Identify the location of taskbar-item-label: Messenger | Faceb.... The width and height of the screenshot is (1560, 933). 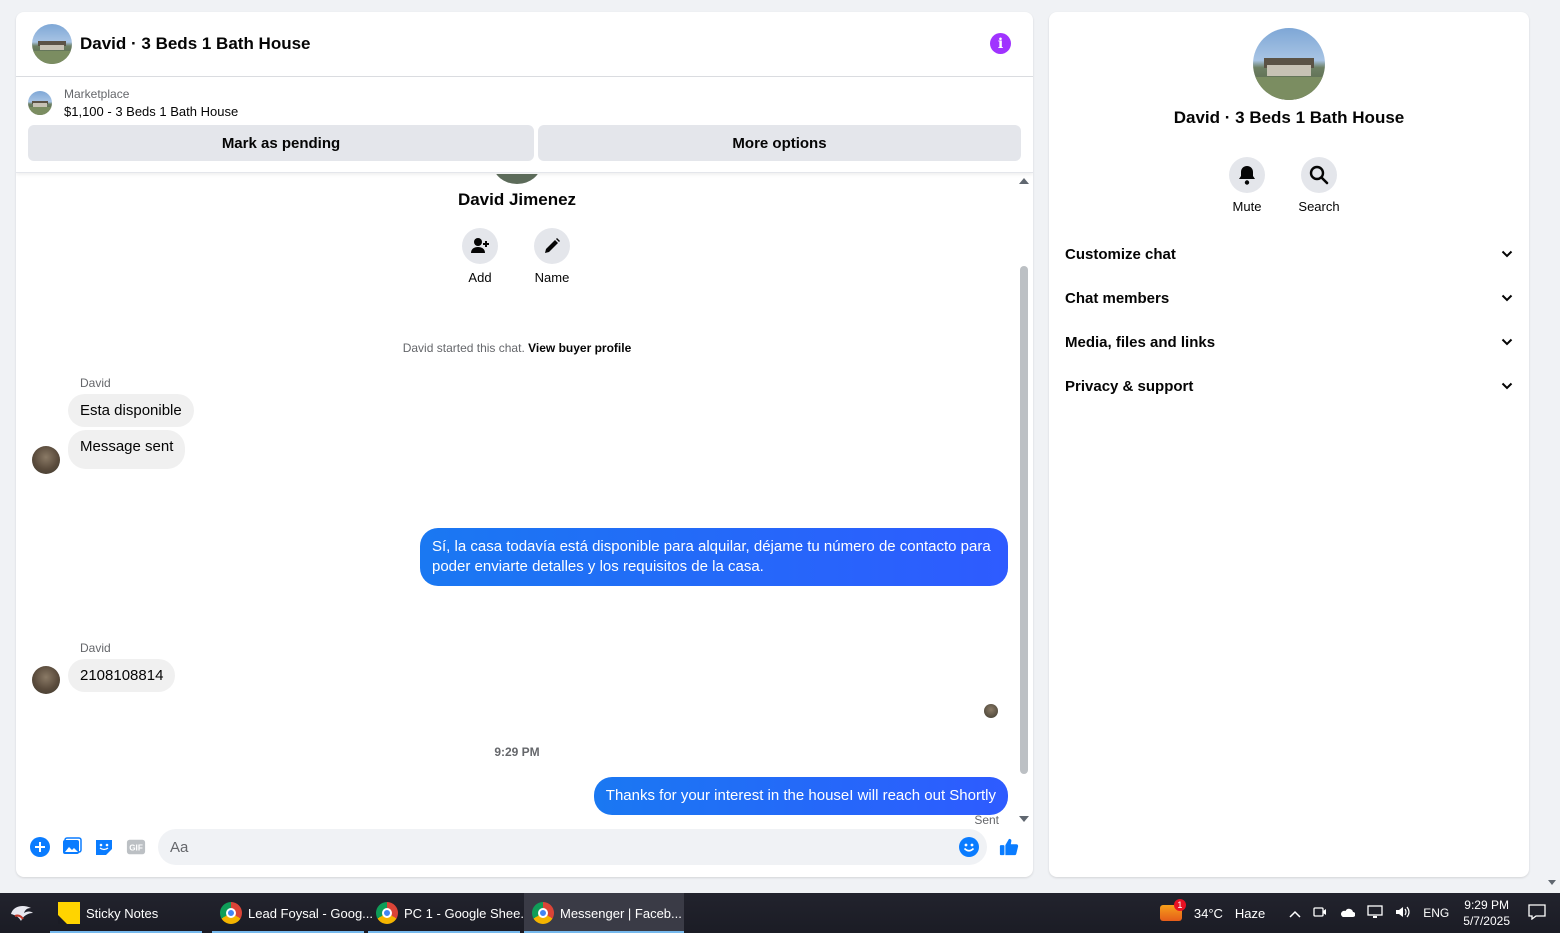
(621, 913).